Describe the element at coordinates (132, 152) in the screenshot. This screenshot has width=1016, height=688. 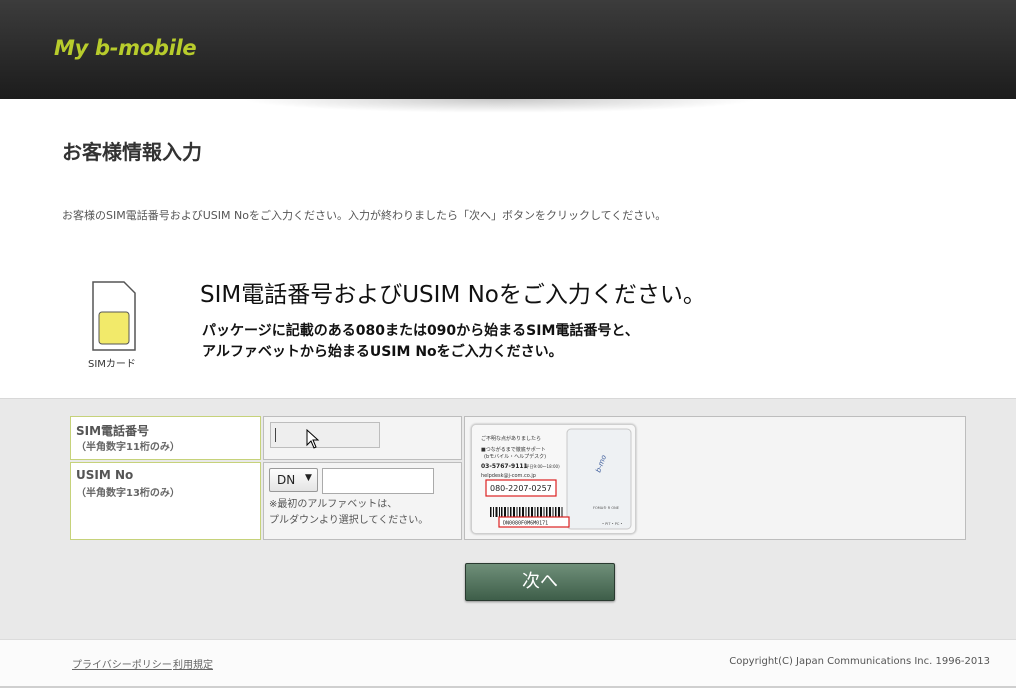
I see `page-title: お客様情報入力` at that location.